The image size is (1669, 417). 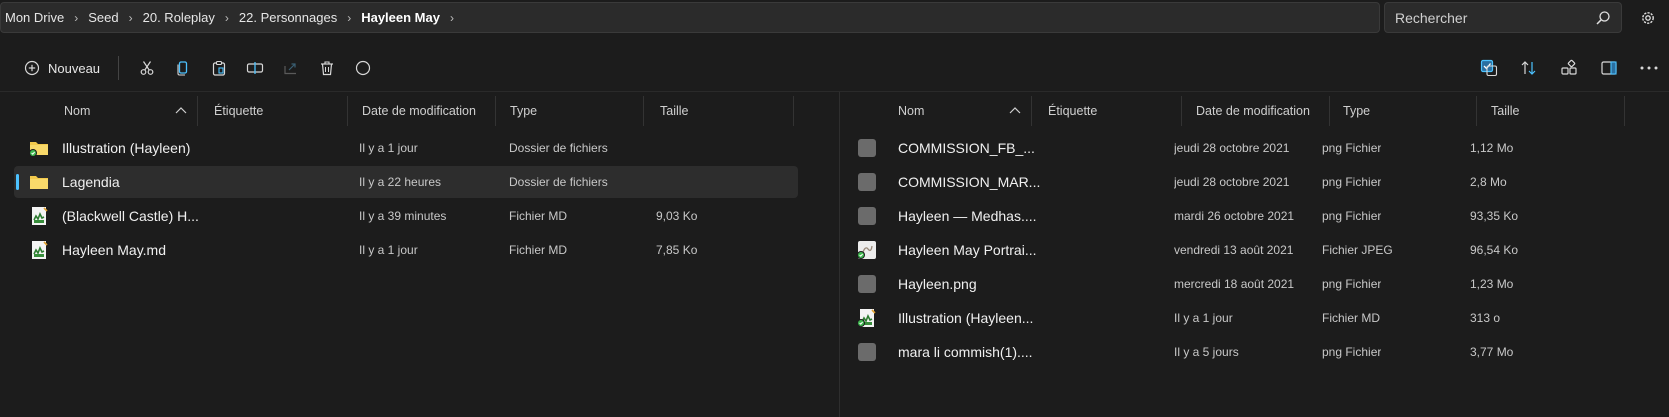 I want to click on search-input: Rechercher, so click(x=1431, y=18).